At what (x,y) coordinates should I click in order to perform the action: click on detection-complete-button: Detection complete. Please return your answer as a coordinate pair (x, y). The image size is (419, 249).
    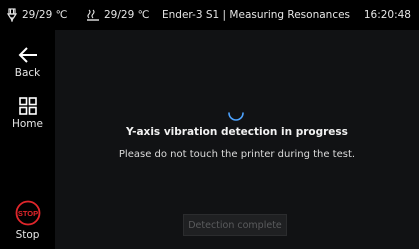
    Looking at the image, I should click on (235, 225).